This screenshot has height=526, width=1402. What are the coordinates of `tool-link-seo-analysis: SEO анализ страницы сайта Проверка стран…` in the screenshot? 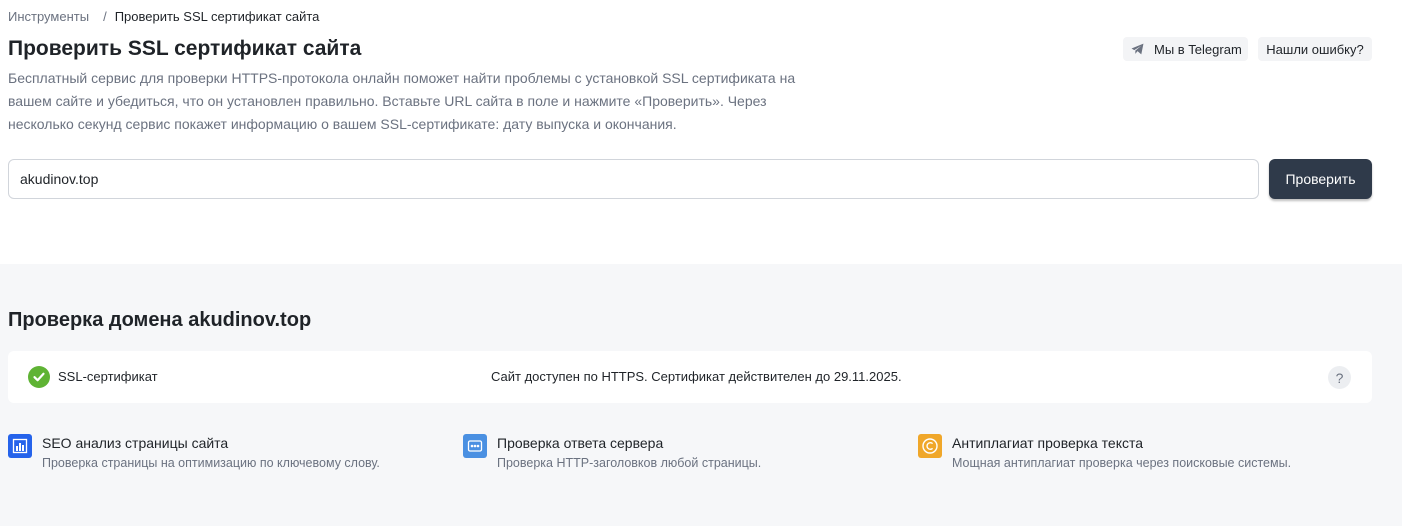 It's located at (194, 453).